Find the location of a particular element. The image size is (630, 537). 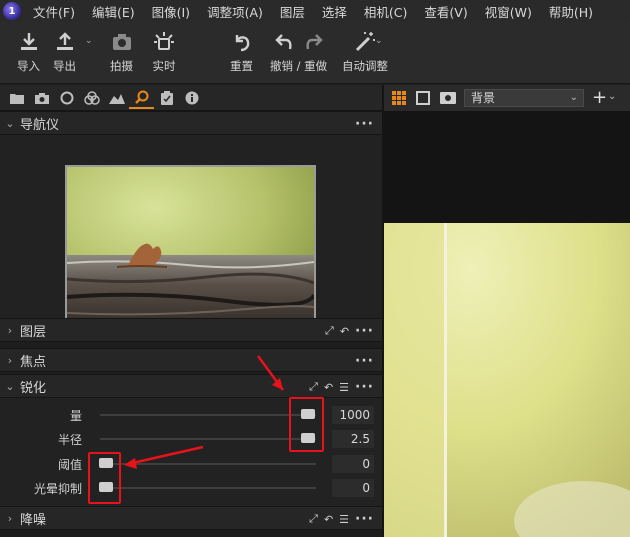

menu-help: 帮助(H) is located at coordinates (571, 11).